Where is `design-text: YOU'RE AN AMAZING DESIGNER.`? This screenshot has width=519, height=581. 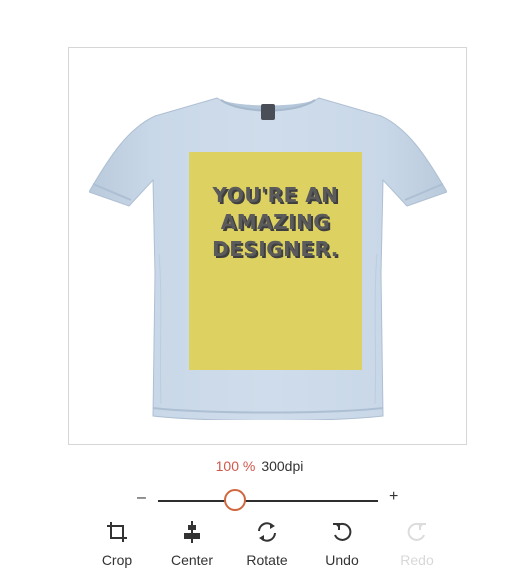
design-text: YOU'RE AN AMAZING DESIGNER. is located at coordinates (275, 222).